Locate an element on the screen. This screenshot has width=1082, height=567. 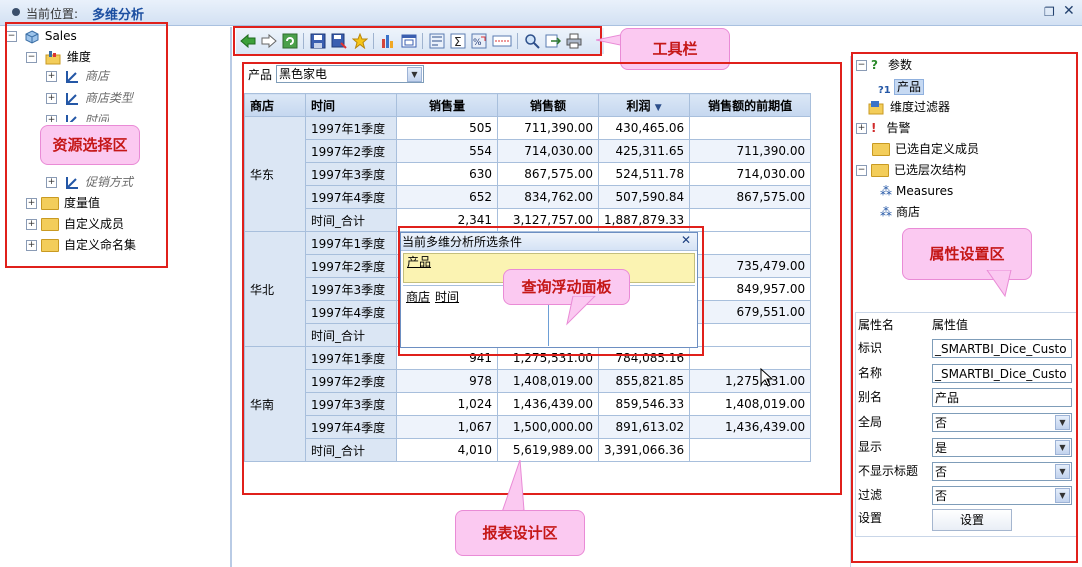
back-icon is located at coordinates (248, 41).